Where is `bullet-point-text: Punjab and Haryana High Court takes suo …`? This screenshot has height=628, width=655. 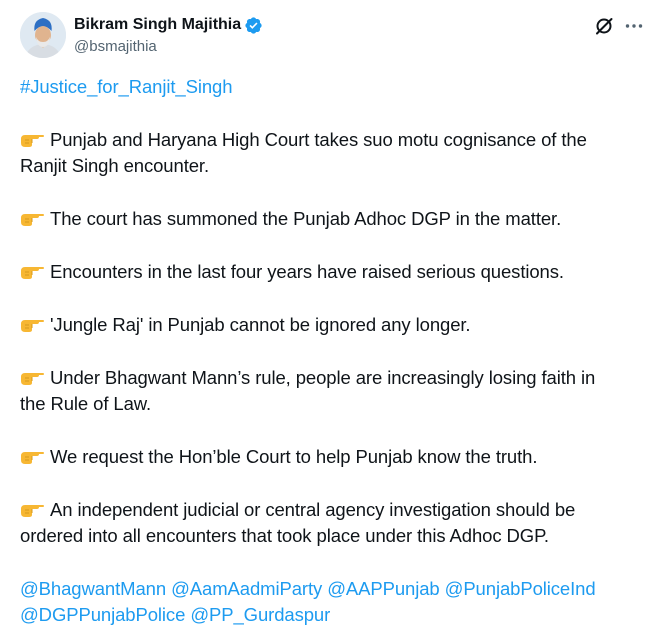 bullet-point-text: Punjab and Haryana High Court takes suo … is located at coordinates (318, 139).